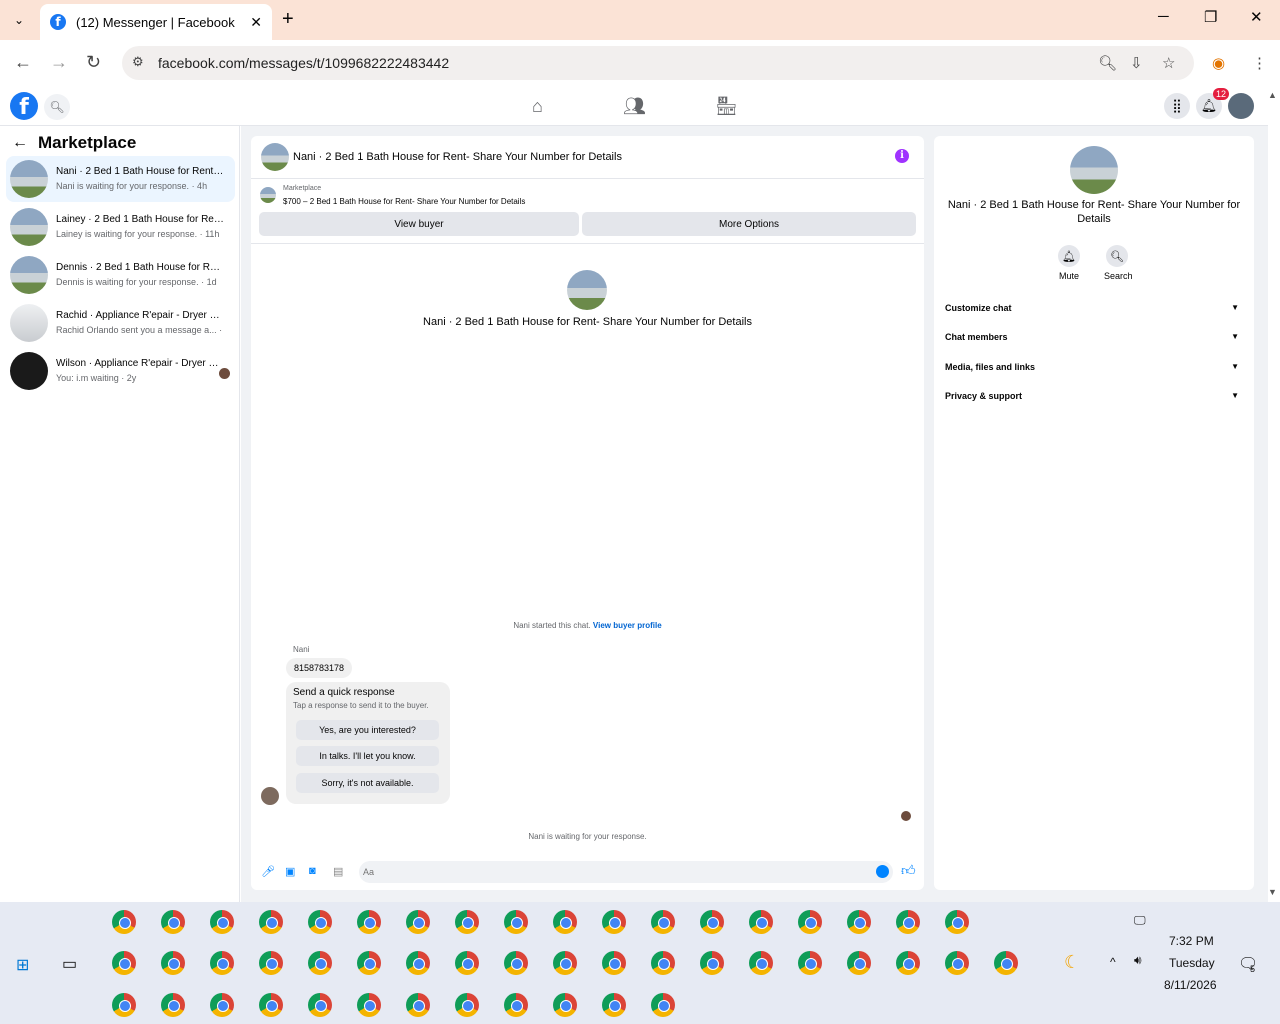  What do you see at coordinates (69, 964) in the screenshot?
I see `task-view-icon: ▭` at bounding box center [69, 964].